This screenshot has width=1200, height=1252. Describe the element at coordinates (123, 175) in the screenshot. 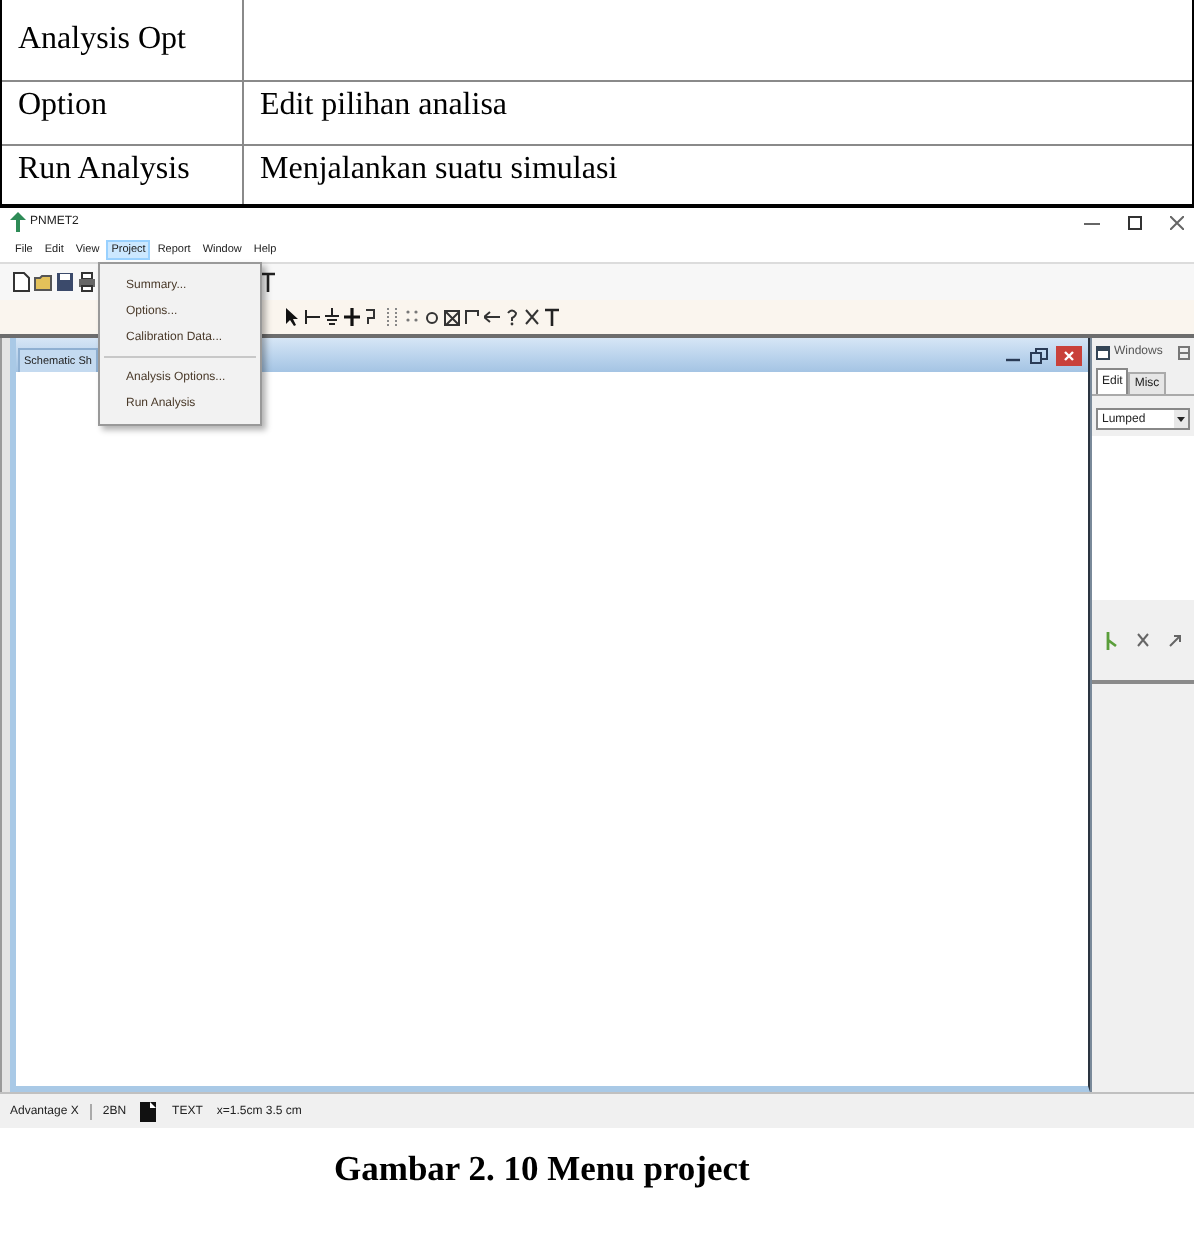

I see `table-cell: Run Analysis` at that location.